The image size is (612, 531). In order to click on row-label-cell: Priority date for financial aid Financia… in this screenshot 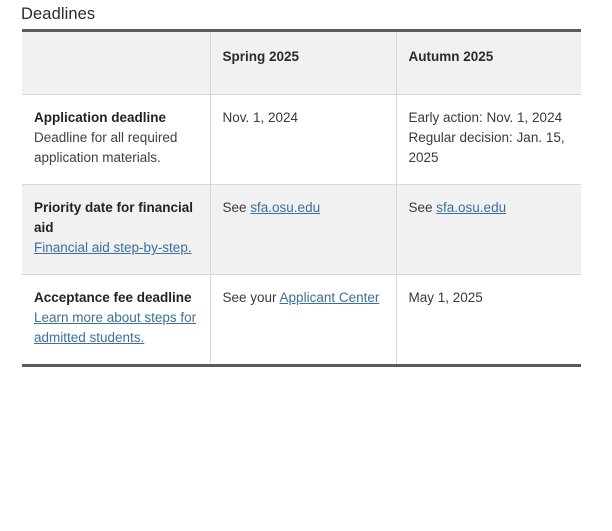, I will do `click(116, 229)`.